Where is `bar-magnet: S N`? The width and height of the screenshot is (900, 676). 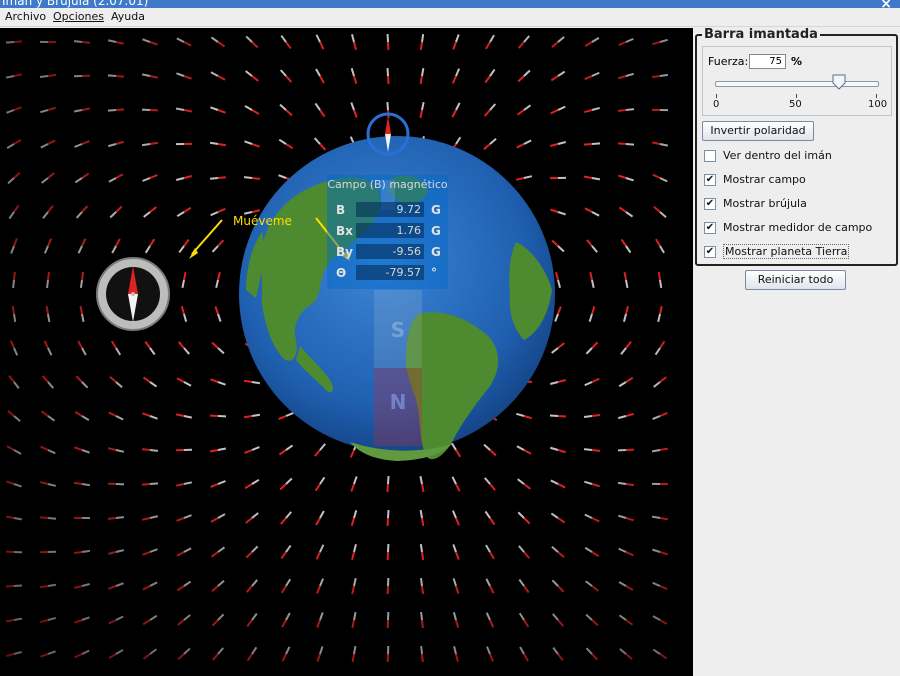 bar-magnet: S N is located at coordinates (398, 368).